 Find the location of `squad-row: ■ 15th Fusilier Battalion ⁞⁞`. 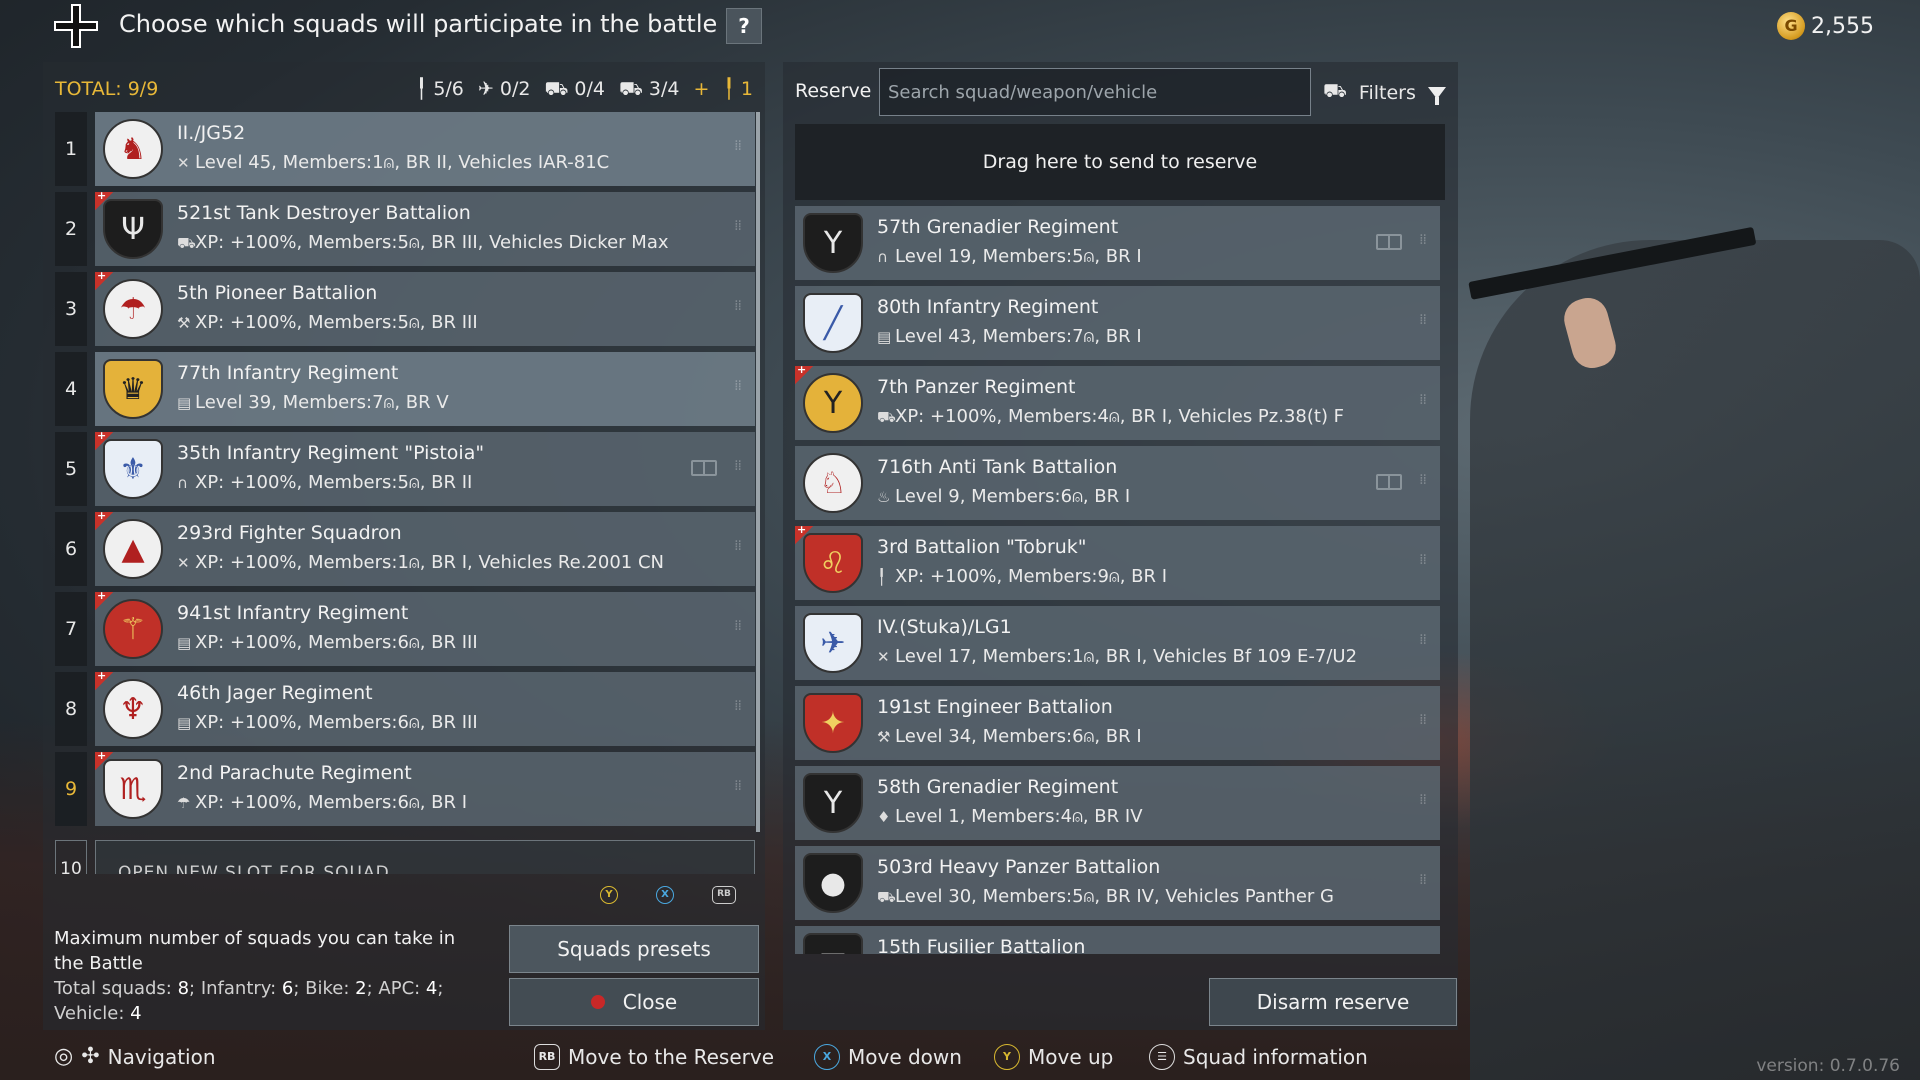

squad-row: ■ 15th Fusilier Battalion ⁞⁞ is located at coordinates (1120, 940).